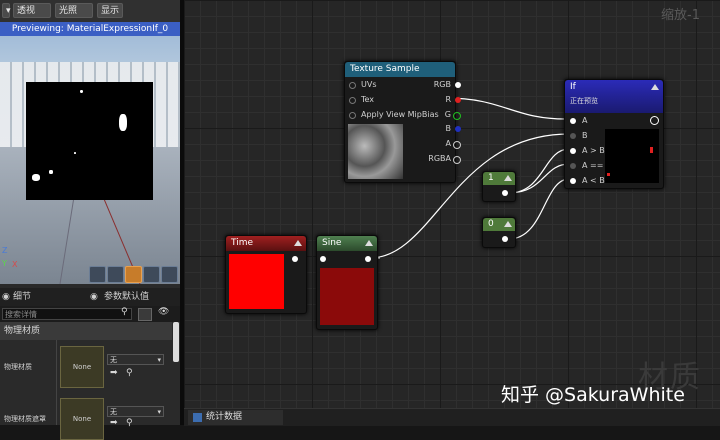  I want to click on axis-label: X, so click(15, 264).